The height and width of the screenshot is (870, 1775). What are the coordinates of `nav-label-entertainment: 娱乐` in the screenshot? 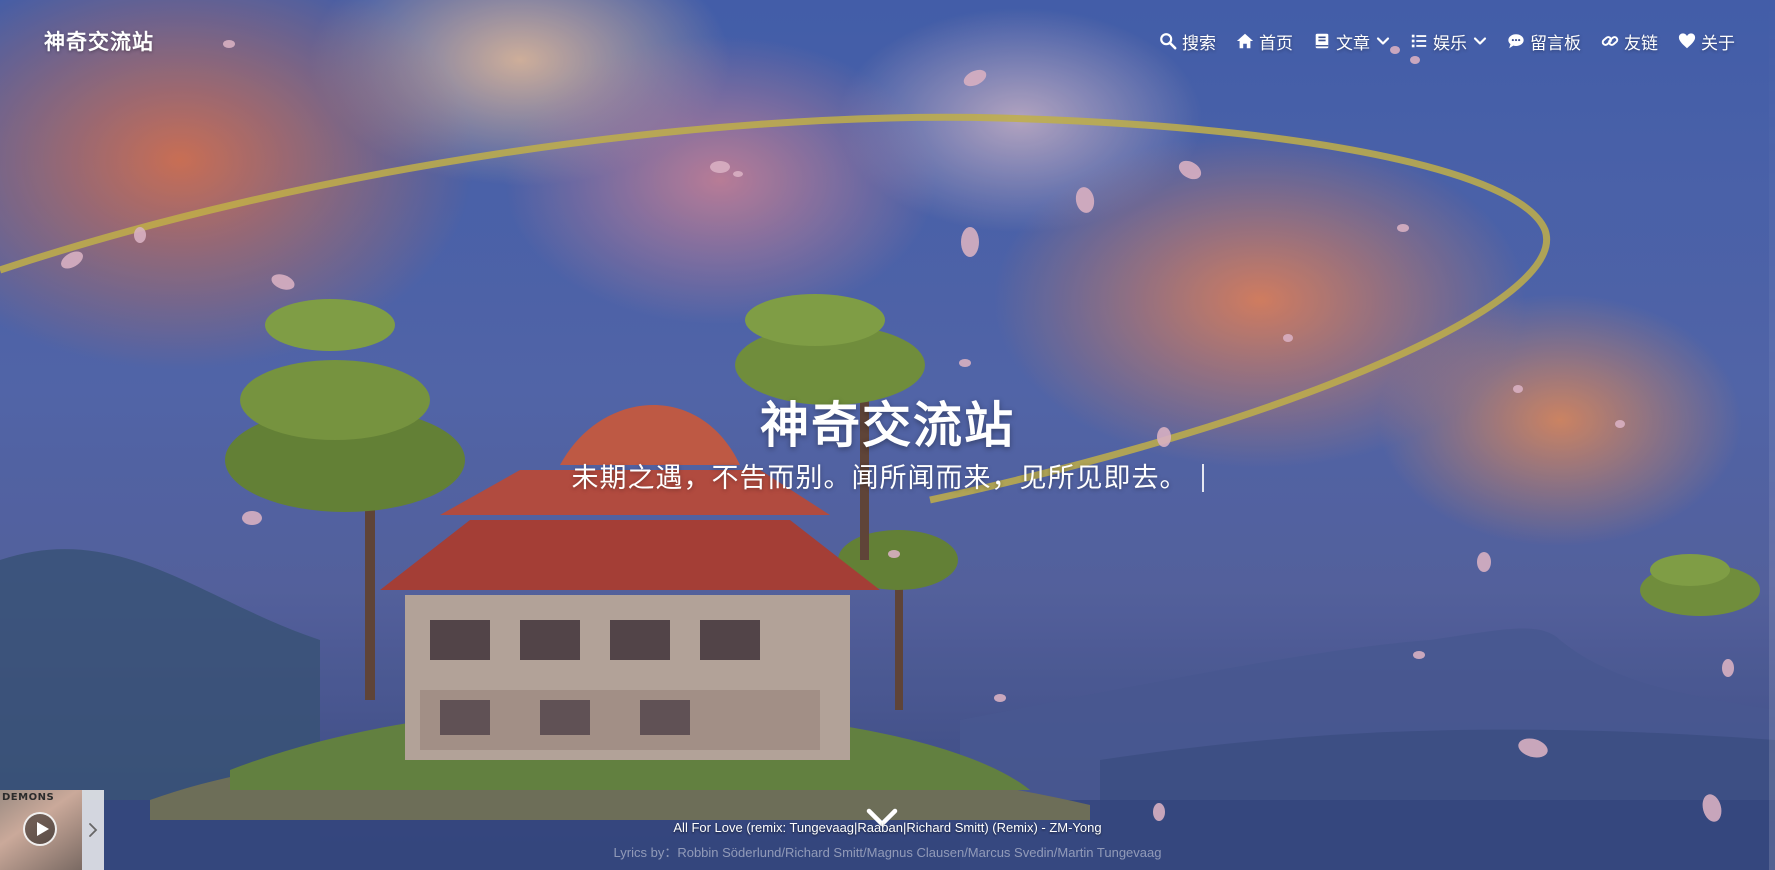 It's located at (1450, 43).